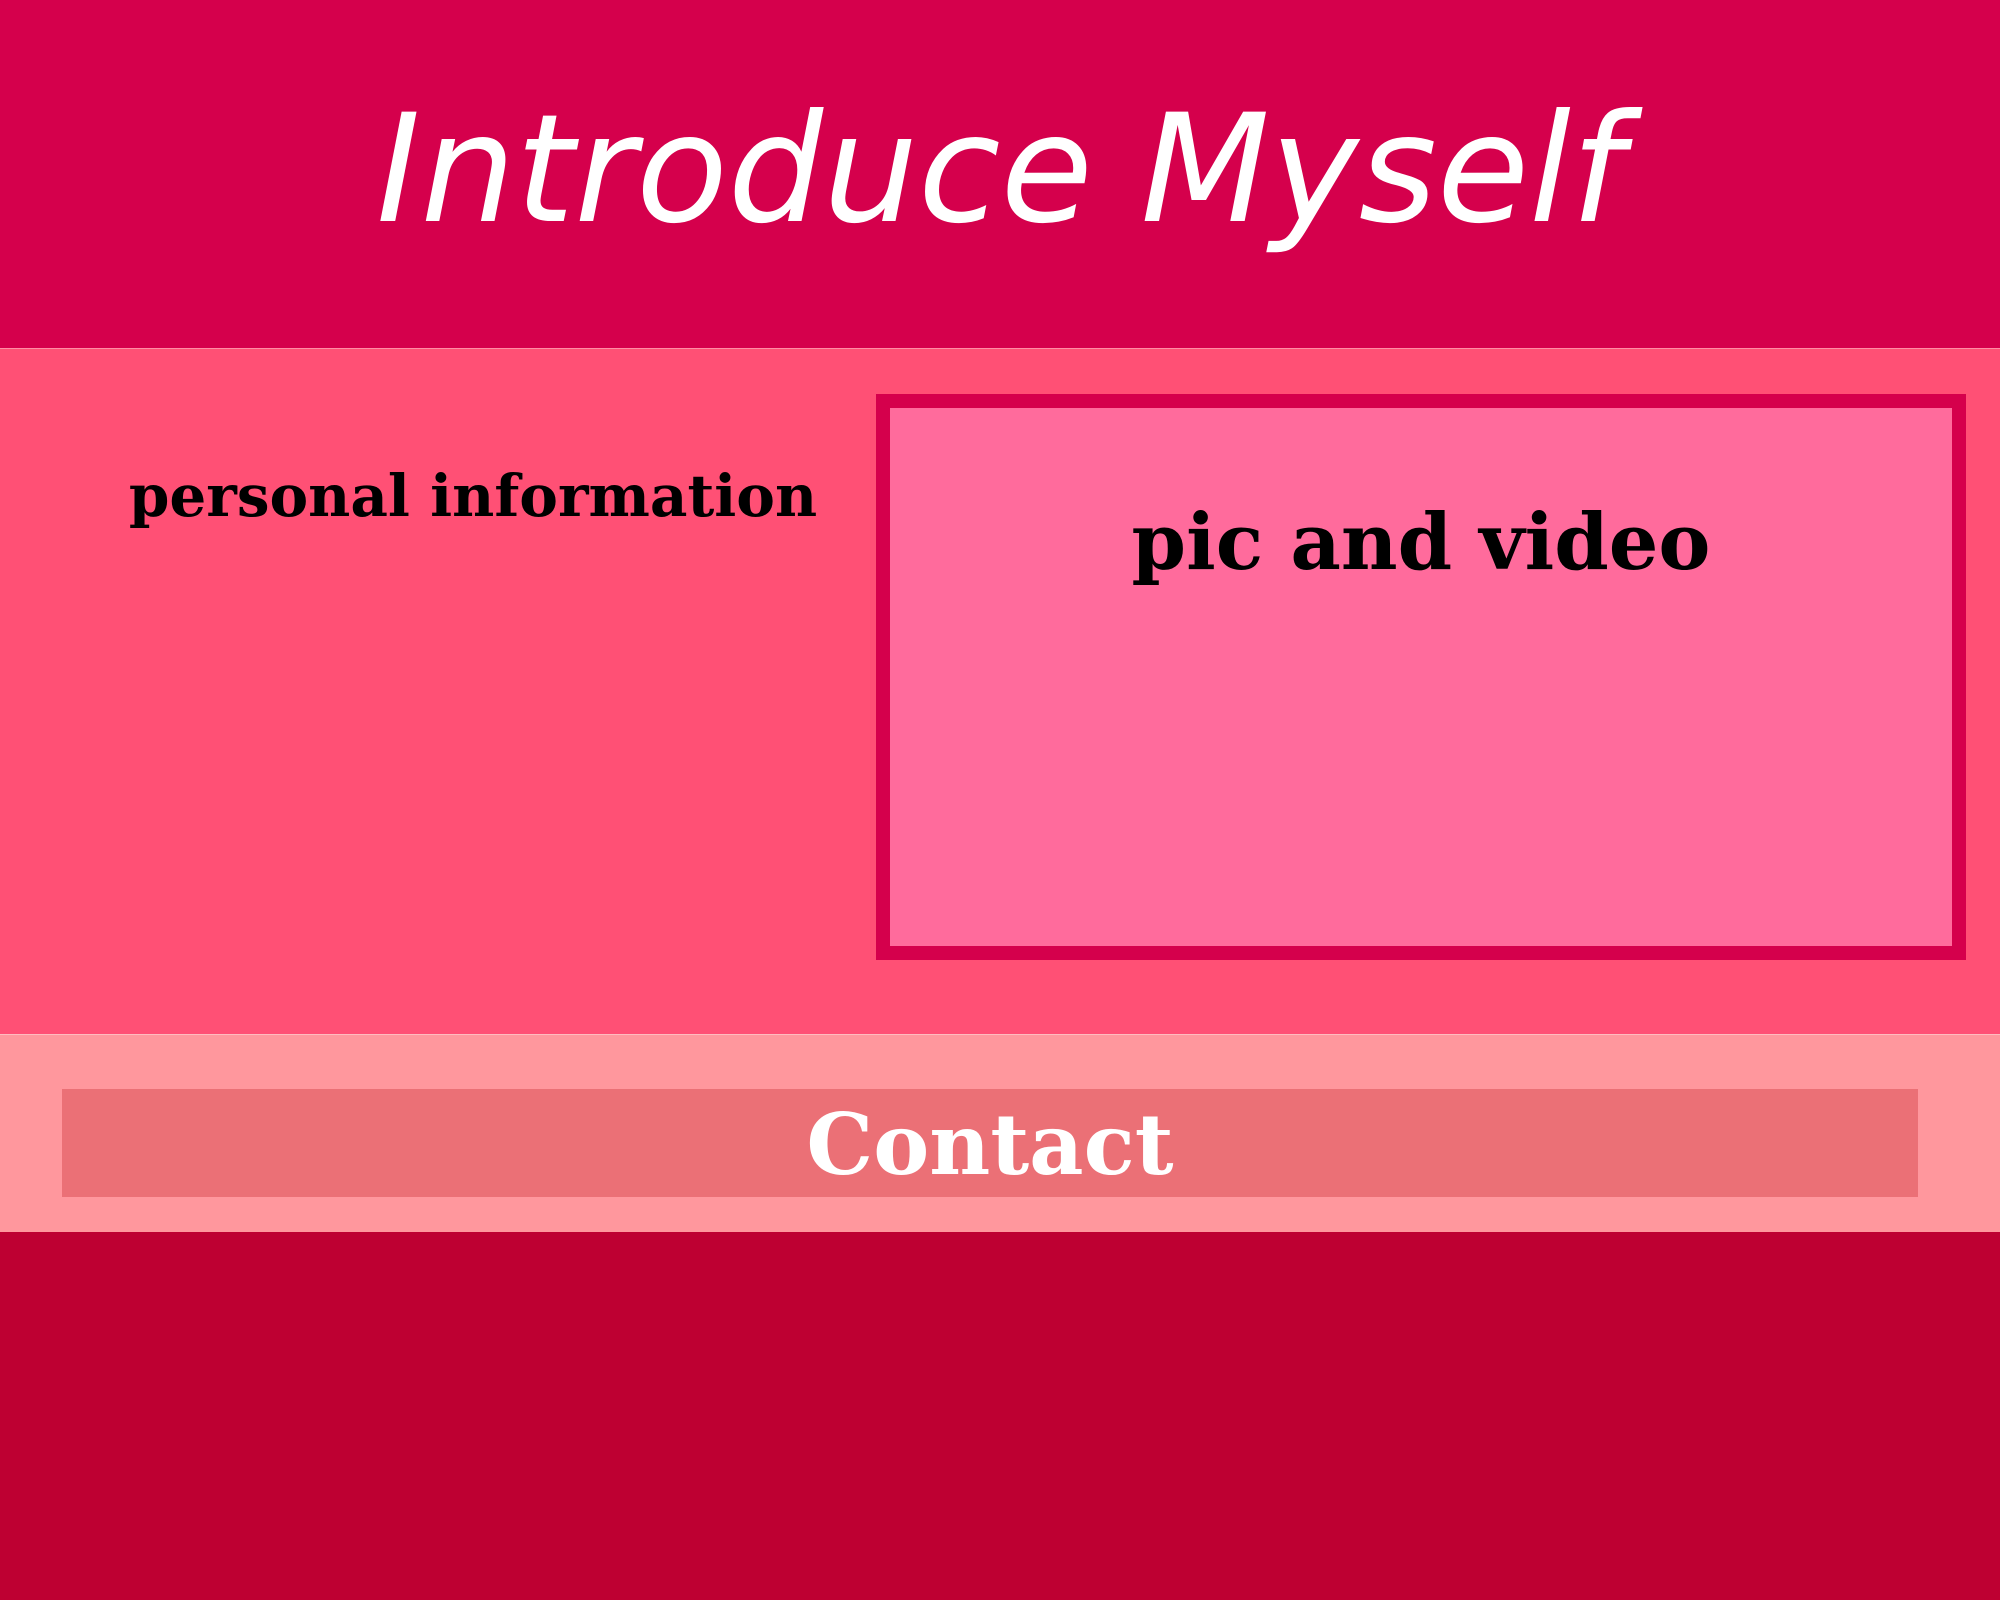 The image size is (2000, 1600). What do you see at coordinates (1421, 542) in the screenshot?
I see `pic-and-video-heading: pic and video` at bounding box center [1421, 542].